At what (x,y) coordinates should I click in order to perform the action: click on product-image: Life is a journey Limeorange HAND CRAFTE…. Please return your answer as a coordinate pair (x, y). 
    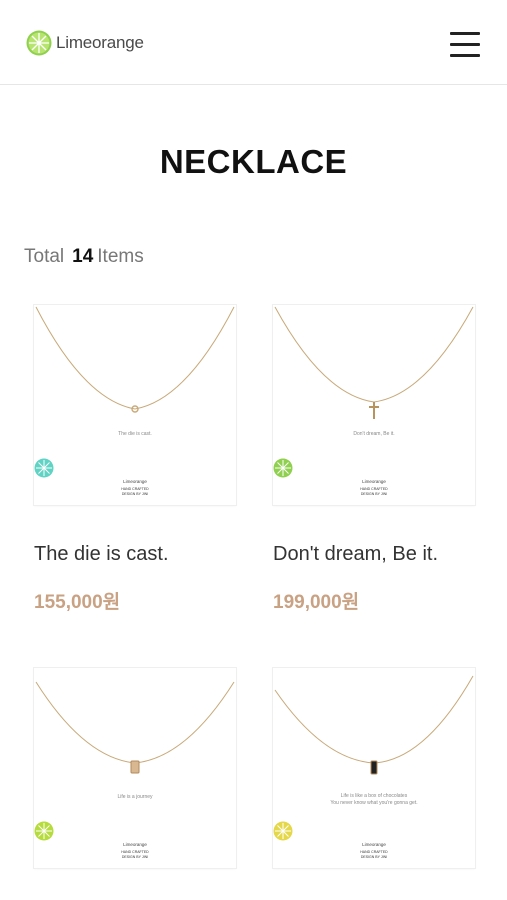
    Looking at the image, I should click on (135, 768).